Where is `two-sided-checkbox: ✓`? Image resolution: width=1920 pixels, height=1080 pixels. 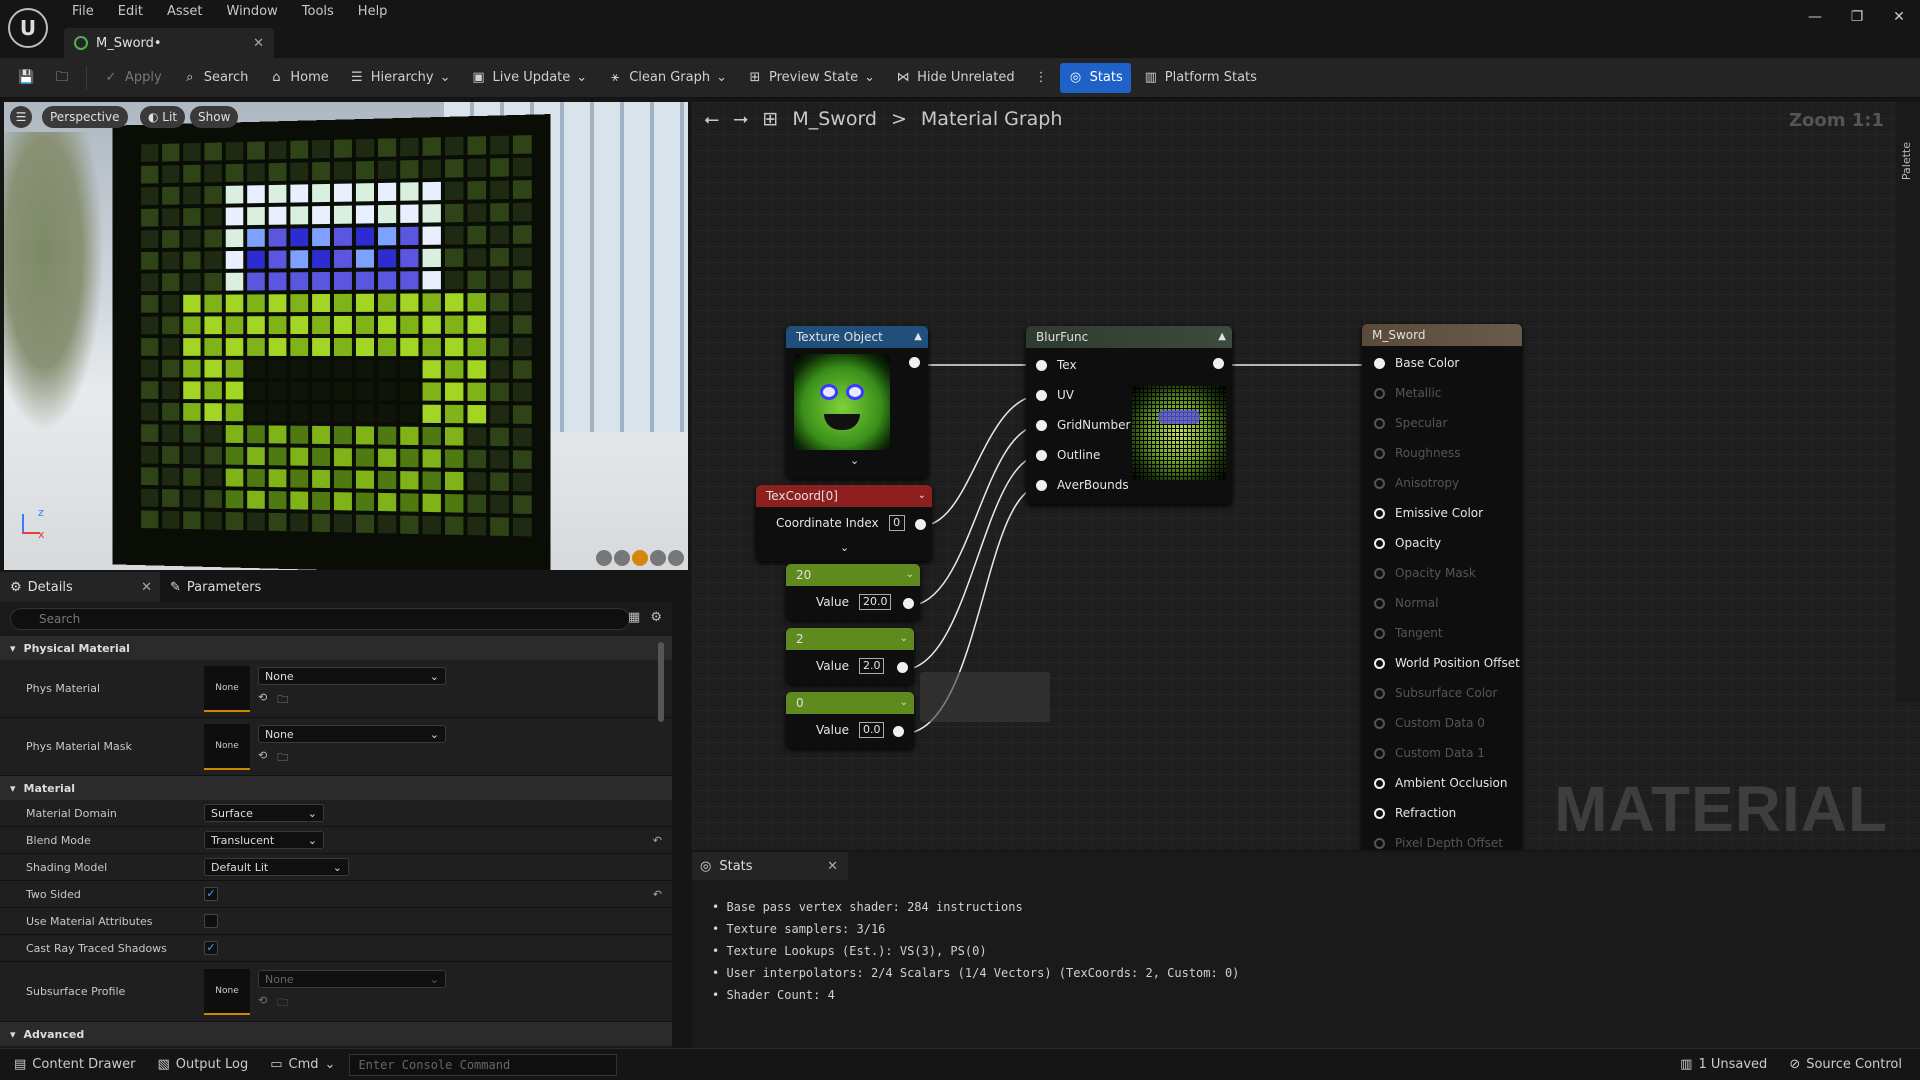 two-sided-checkbox: ✓ is located at coordinates (211, 894).